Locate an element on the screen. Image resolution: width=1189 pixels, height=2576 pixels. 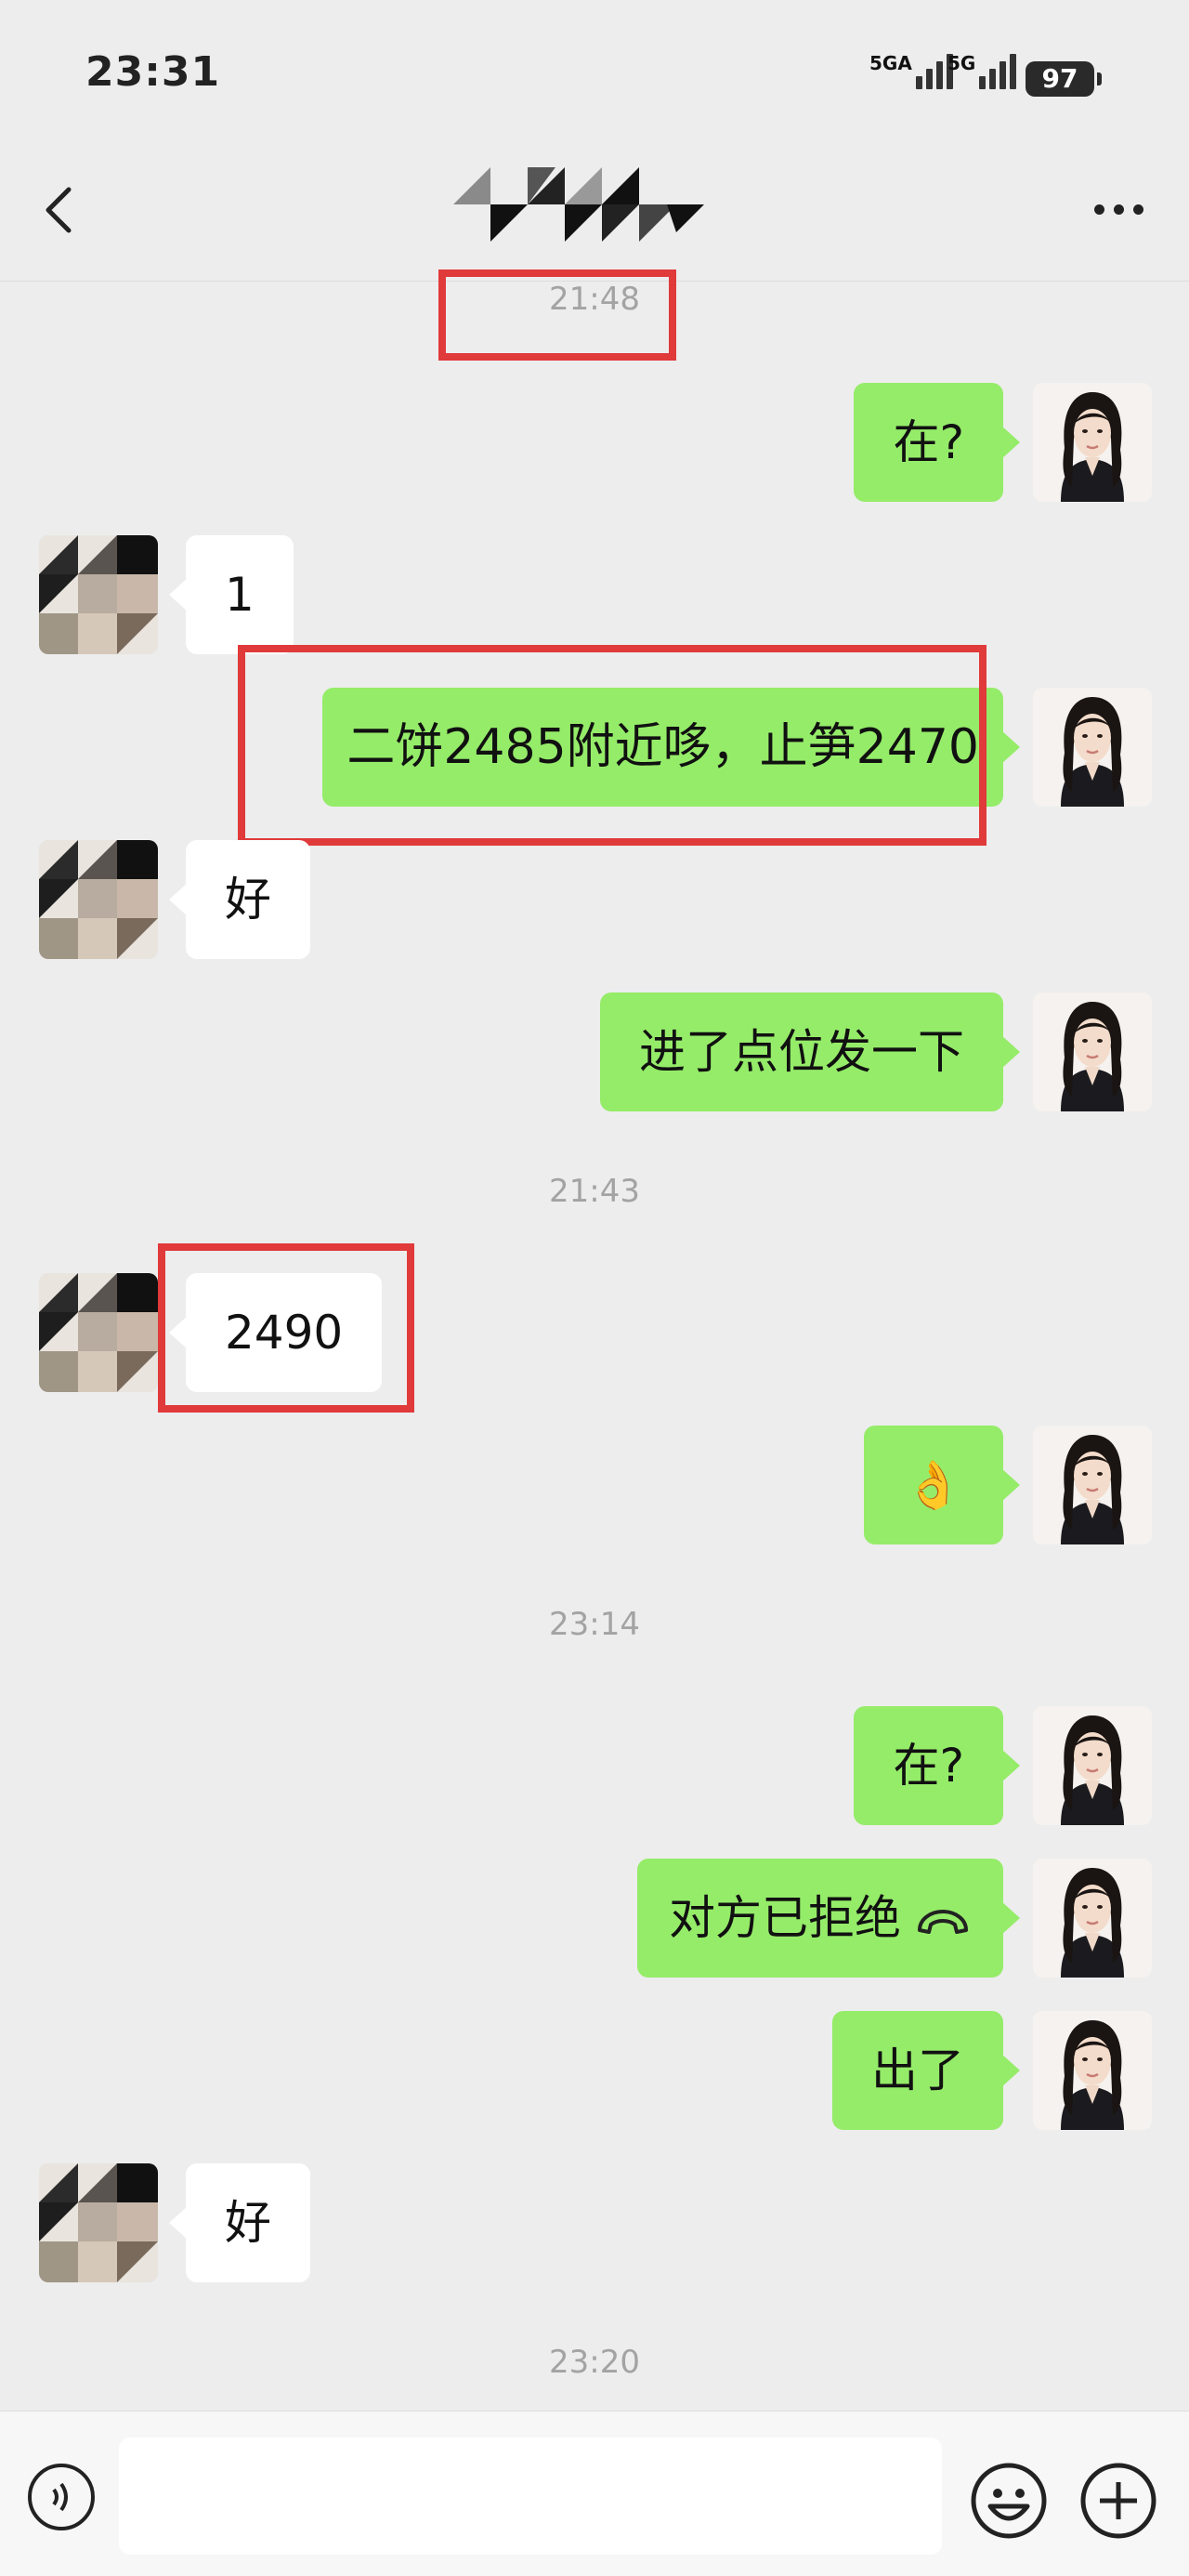
emoji-icon is located at coordinates (1009, 2501).